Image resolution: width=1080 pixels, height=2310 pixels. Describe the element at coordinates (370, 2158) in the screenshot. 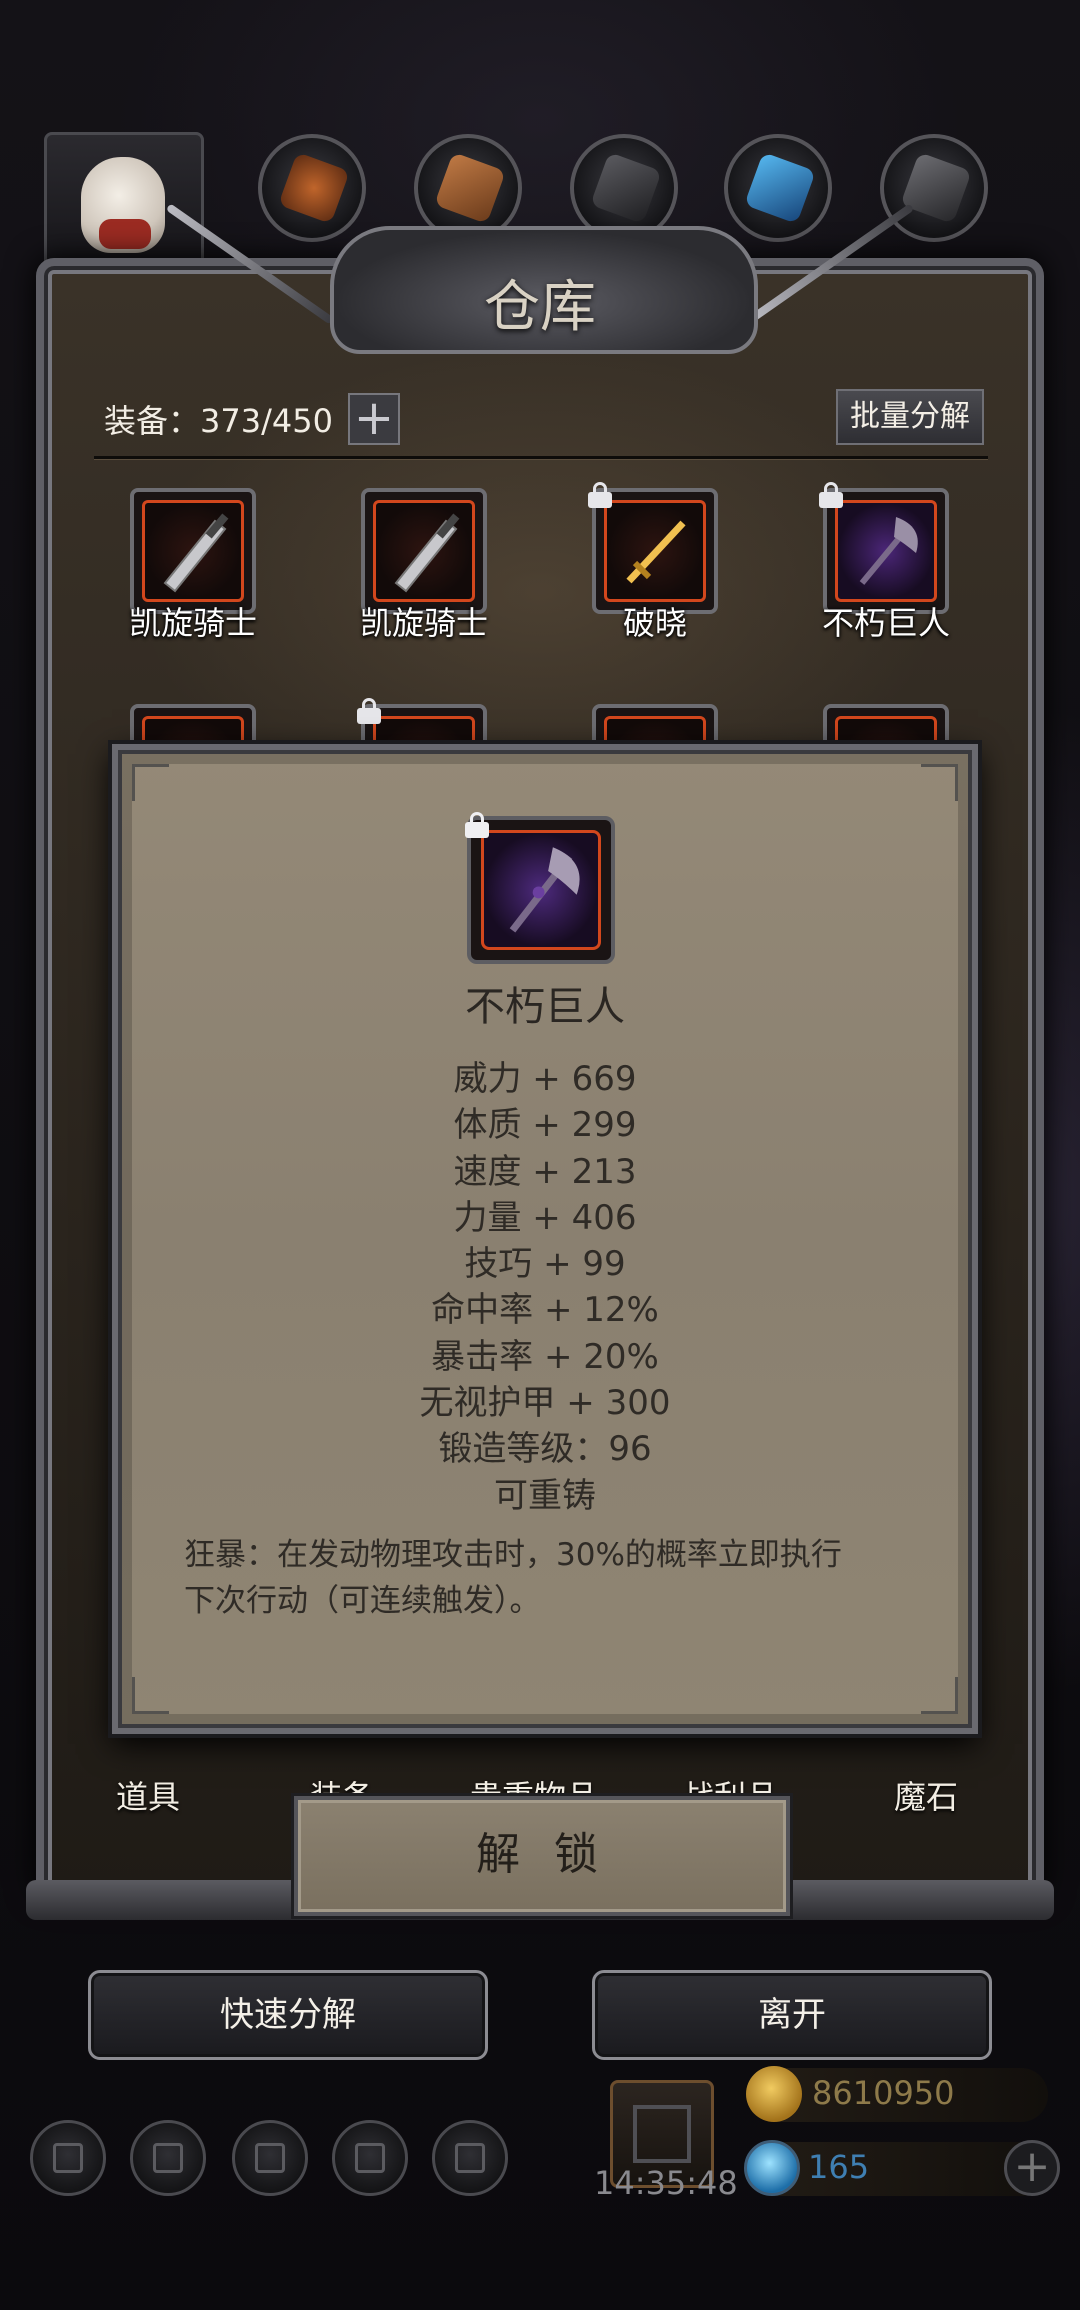

I see `mail-icon` at that location.